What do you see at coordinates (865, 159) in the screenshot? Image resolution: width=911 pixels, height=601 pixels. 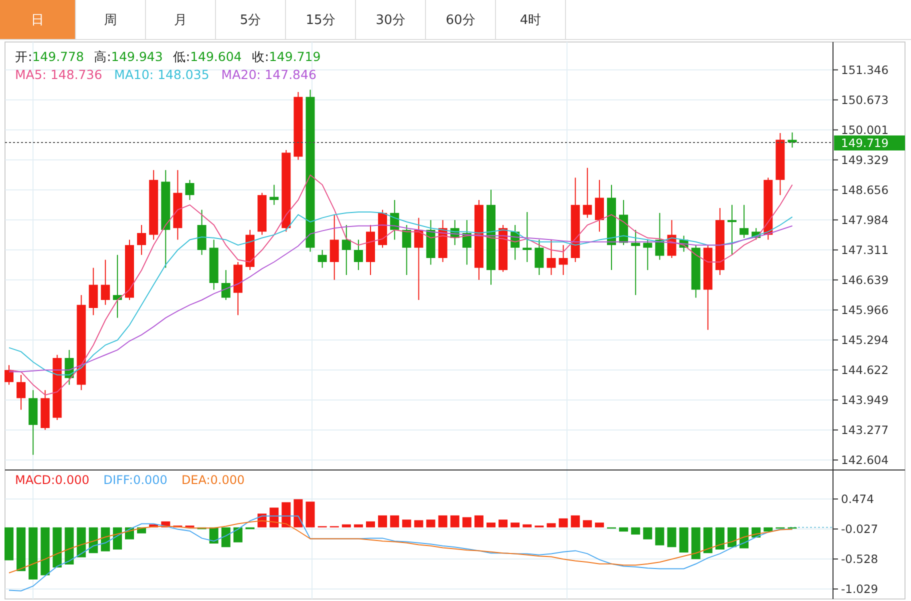 I see `axis-label: 149.329` at bounding box center [865, 159].